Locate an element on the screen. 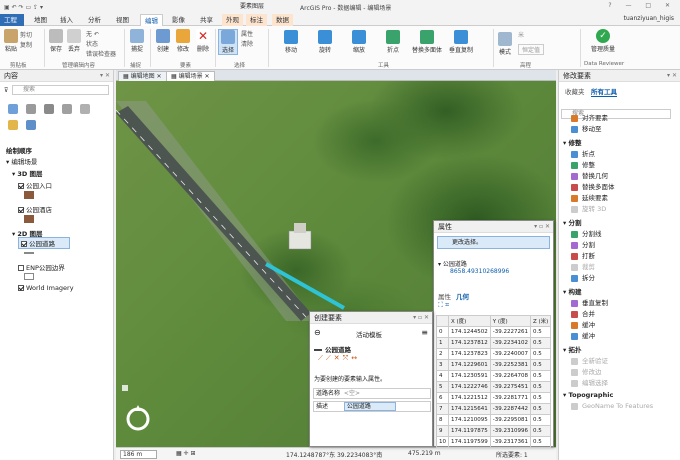  list-by-source-icon is located at coordinates (31, 109).